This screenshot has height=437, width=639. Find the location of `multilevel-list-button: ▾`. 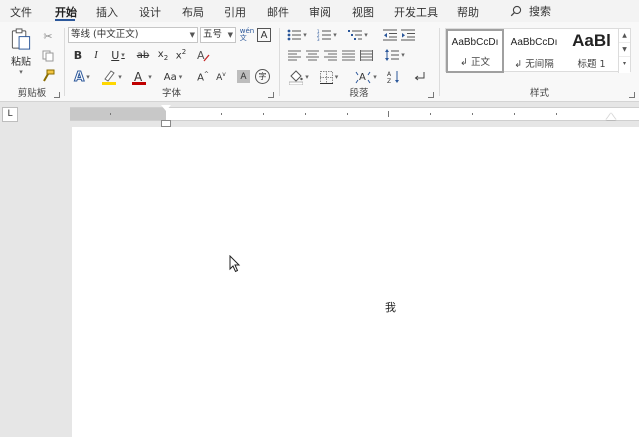

multilevel-list-button: ▾ is located at coordinates (358, 35).